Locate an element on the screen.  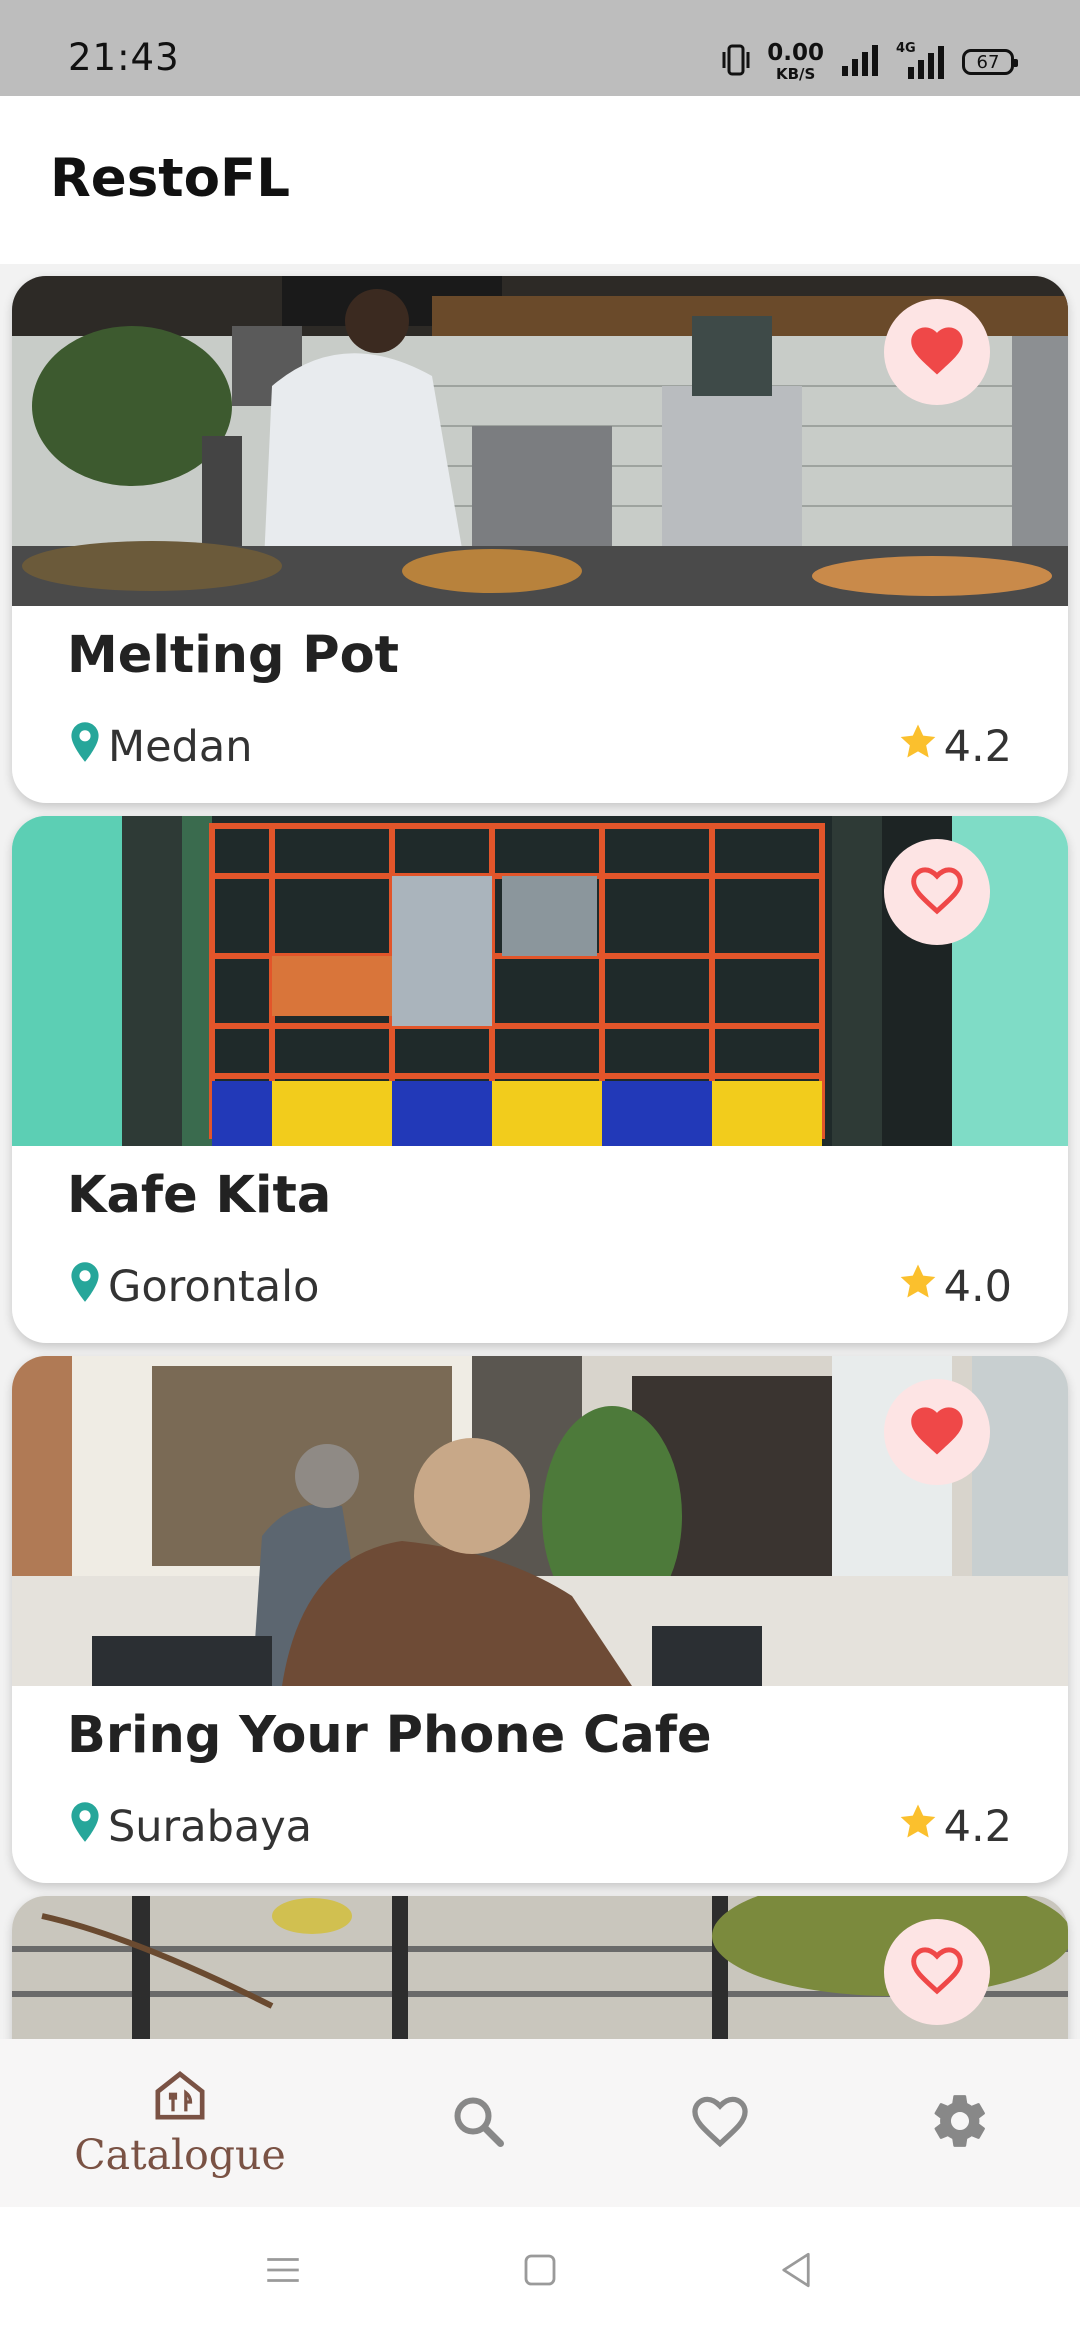
signal-icon is located at coordinates (860, 62).